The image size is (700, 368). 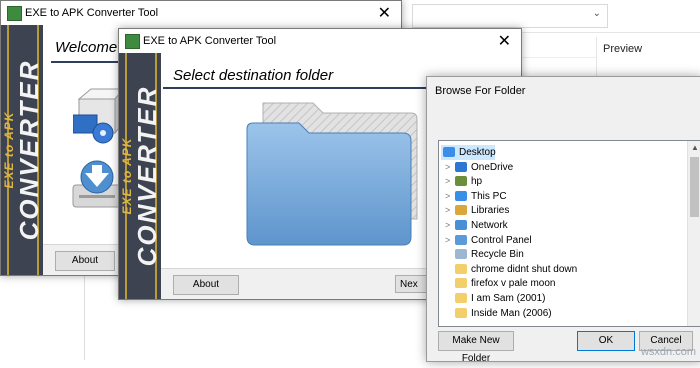 What do you see at coordinates (490, 211) in the screenshot?
I see `tree-item-label: Libraries` at bounding box center [490, 211].